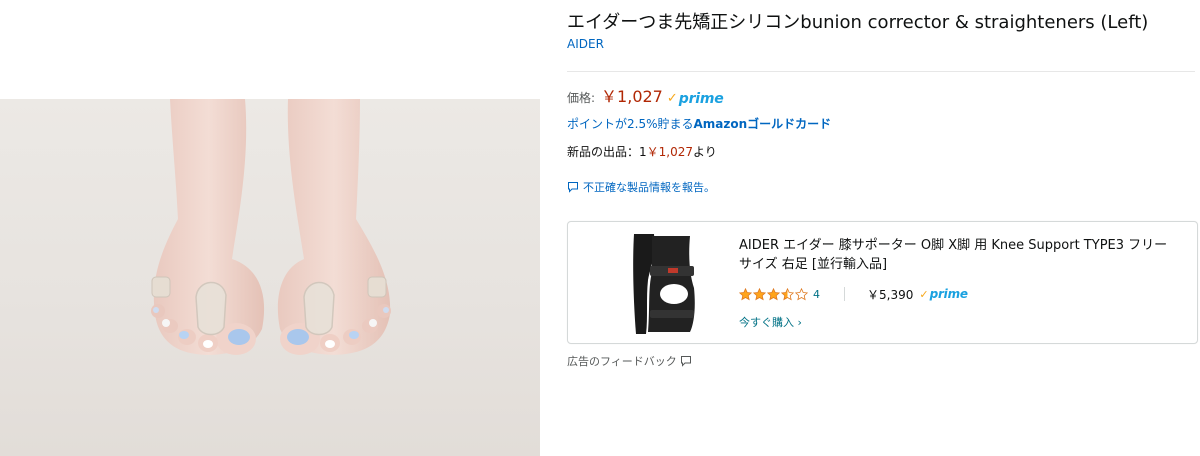 This screenshot has height=456, width=1200. What do you see at coordinates (585, 44) in the screenshot?
I see `brand-link: AIDER` at bounding box center [585, 44].